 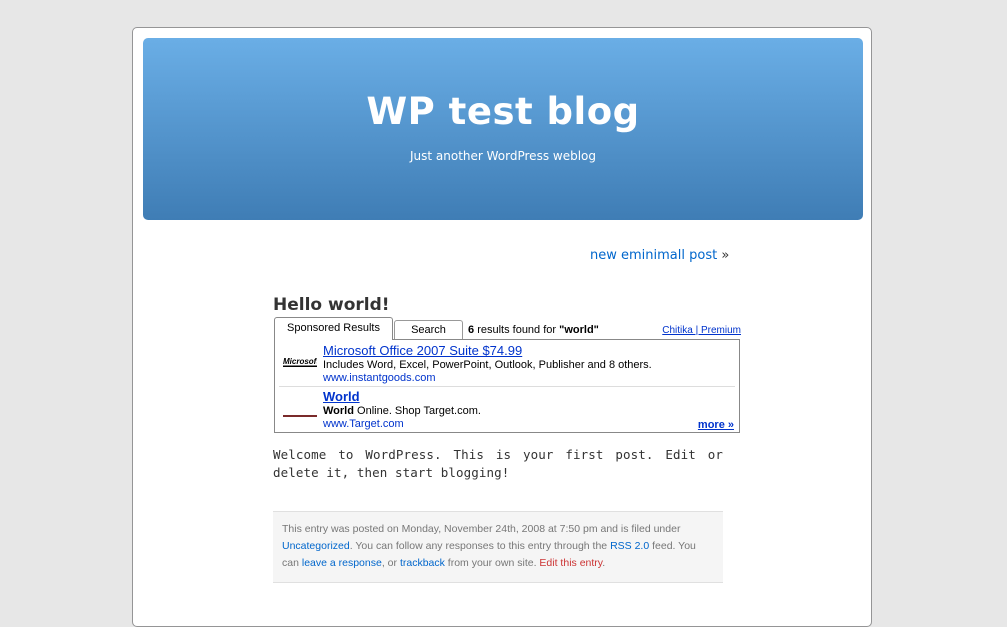 I want to click on next-post-nav: new eminimall post », so click(x=659, y=255).